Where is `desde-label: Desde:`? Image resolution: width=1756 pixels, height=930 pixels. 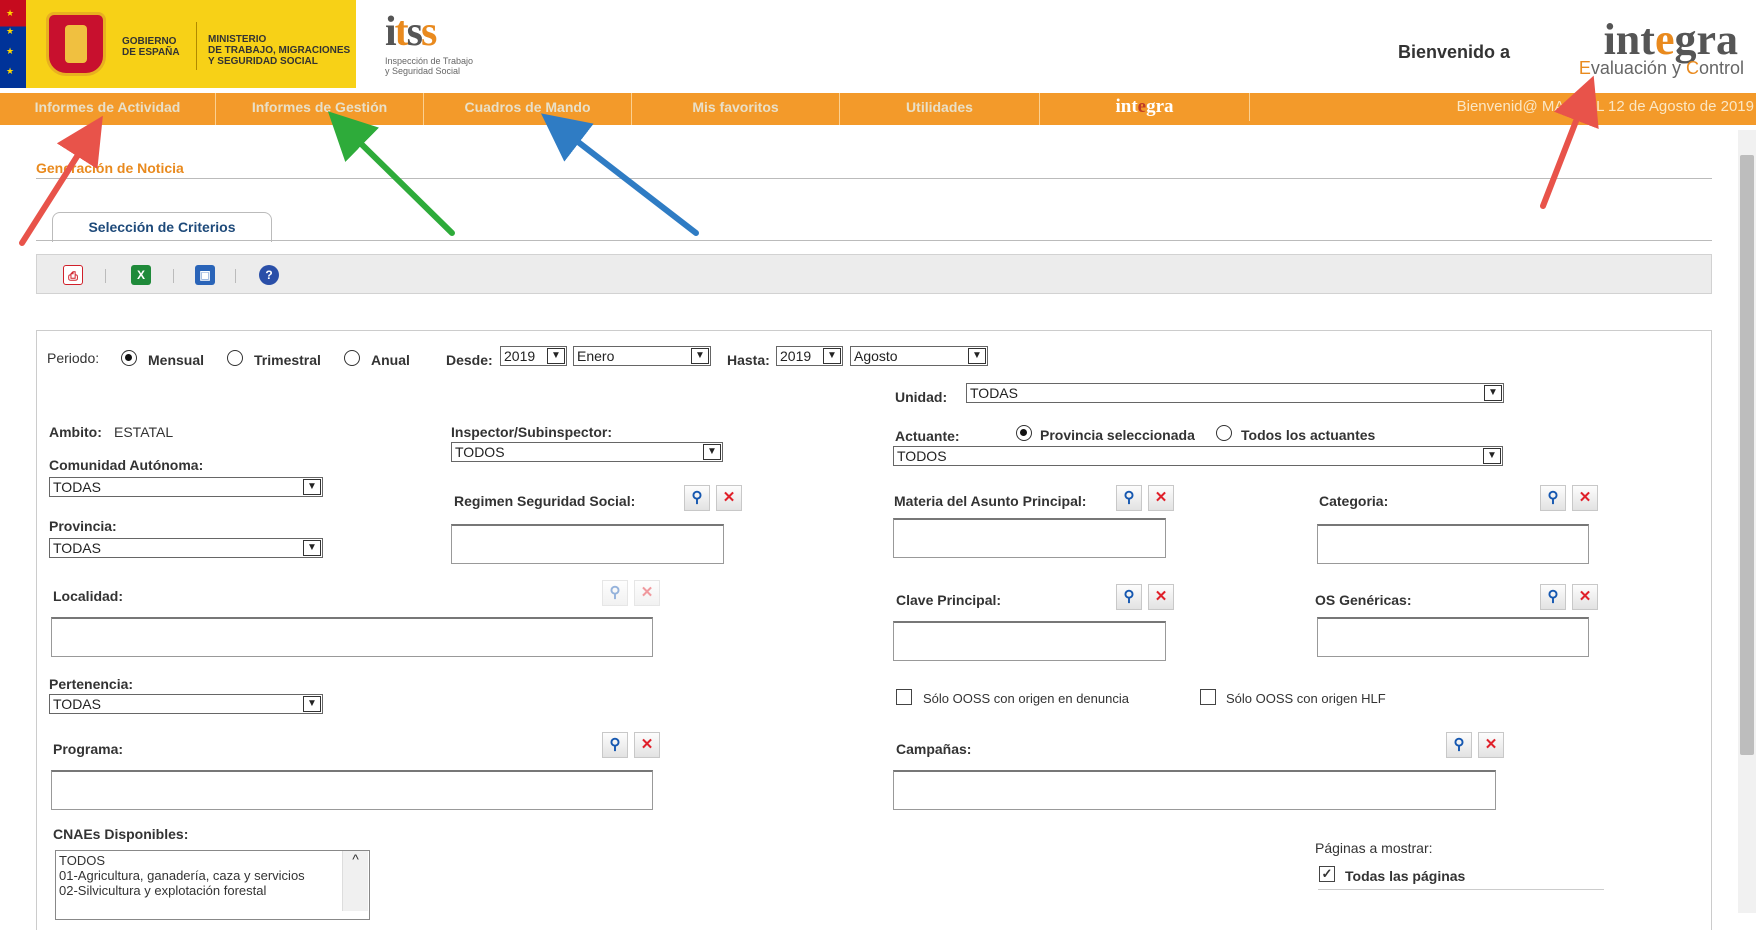
desde-label: Desde: is located at coordinates (469, 360).